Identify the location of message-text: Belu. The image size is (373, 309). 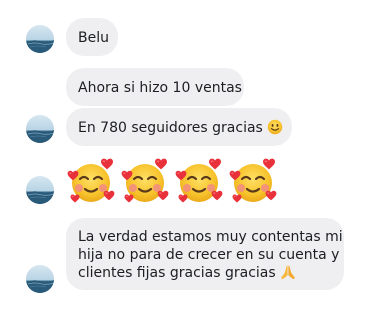
(93, 38).